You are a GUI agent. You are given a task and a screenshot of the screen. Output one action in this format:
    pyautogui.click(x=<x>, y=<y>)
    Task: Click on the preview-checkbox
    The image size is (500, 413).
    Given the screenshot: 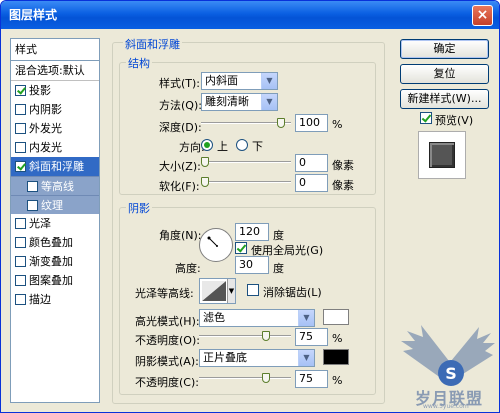 What is the action you would take?
    pyautogui.click(x=426, y=118)
    